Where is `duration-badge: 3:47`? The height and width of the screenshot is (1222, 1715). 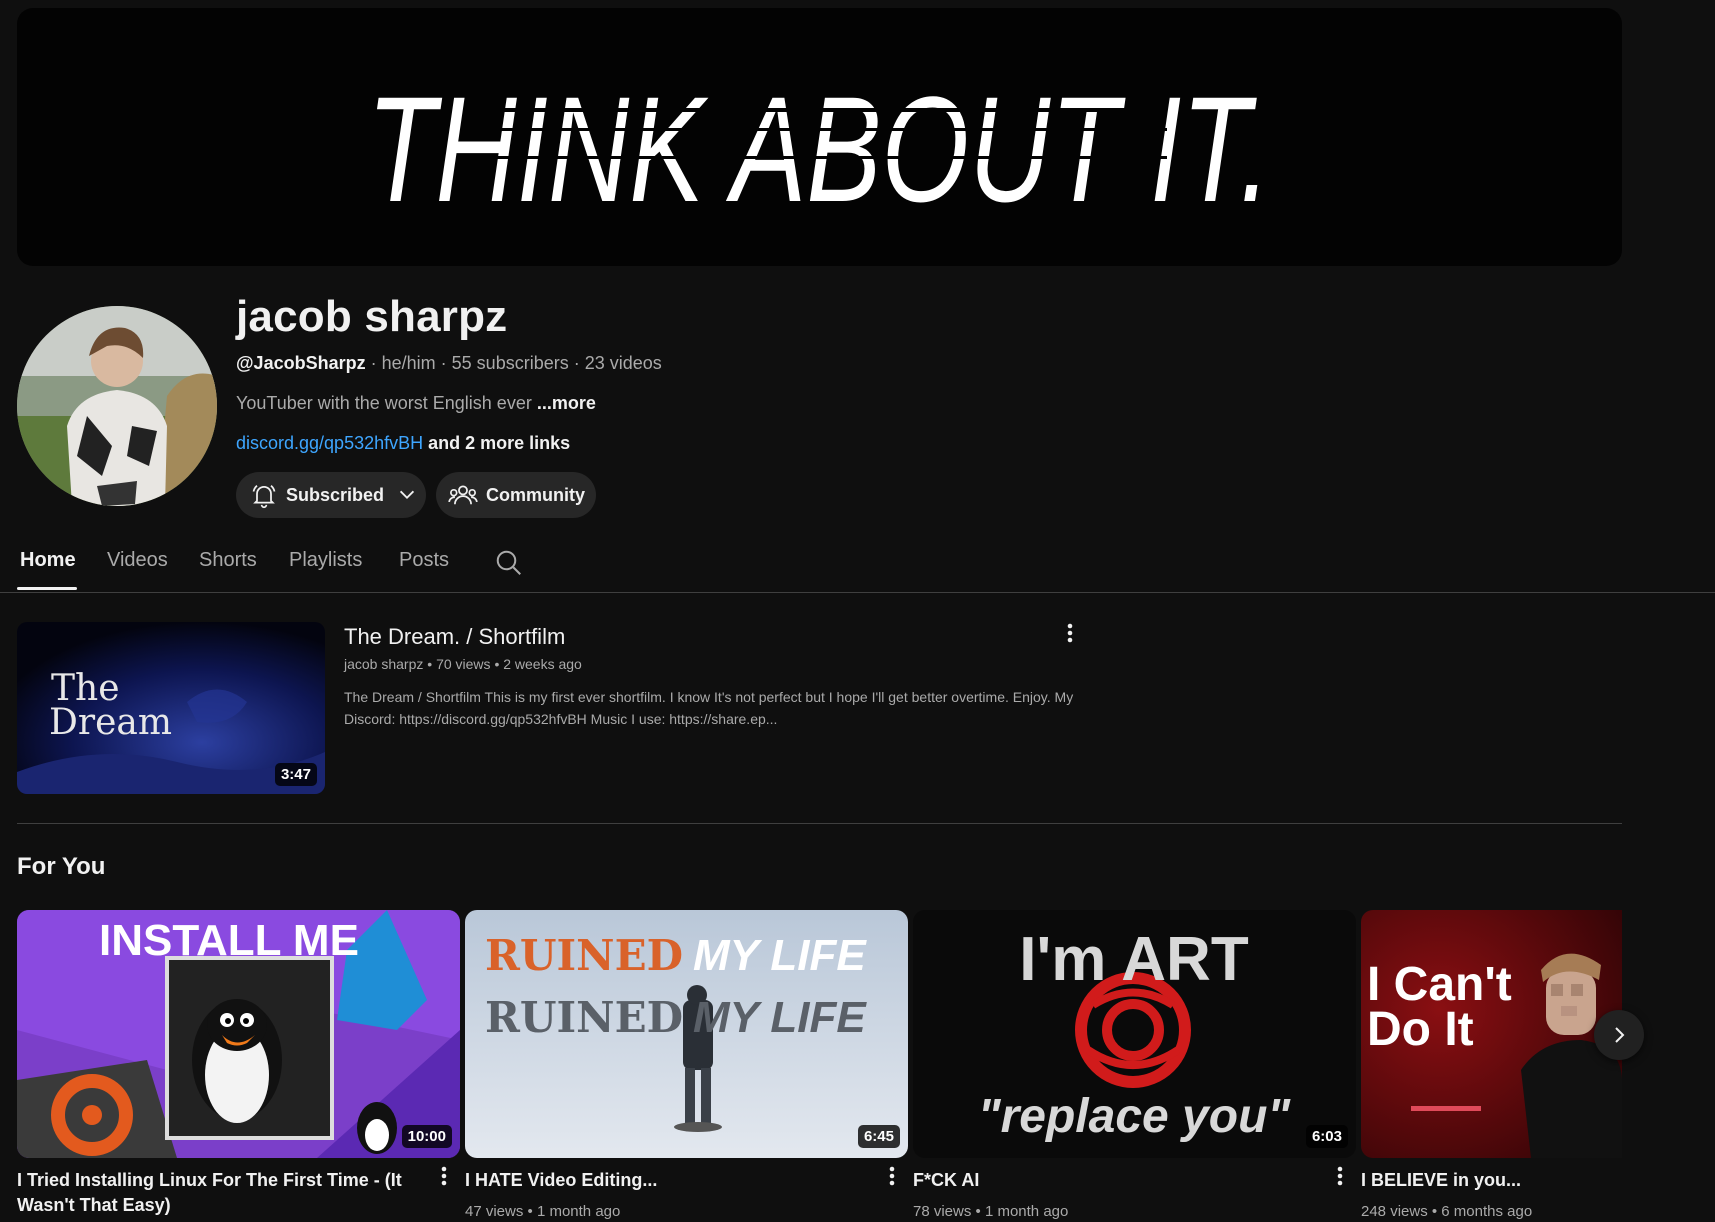
duration-badge: 3:47 is located at coordinates (295, 774).